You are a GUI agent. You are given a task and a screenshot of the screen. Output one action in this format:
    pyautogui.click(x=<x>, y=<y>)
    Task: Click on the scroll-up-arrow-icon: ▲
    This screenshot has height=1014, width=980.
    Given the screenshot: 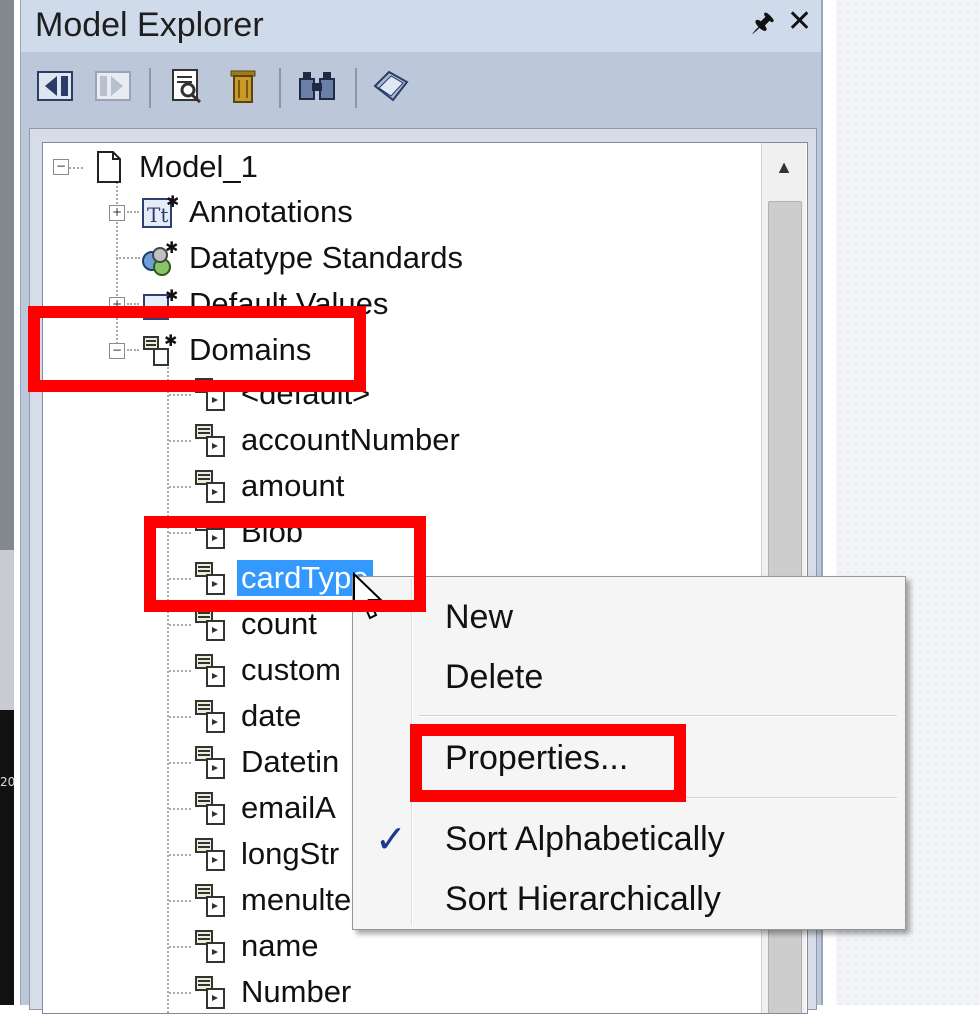 What is the action you would take?
    pyautogui.click(x=784, y=167)
    